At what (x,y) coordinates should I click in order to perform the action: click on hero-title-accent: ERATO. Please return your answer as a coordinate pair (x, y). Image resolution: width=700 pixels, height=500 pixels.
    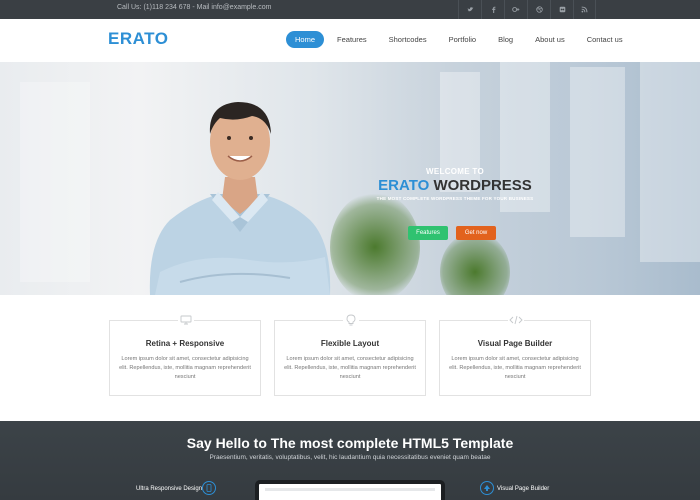
    Looking at the image, I should click on (404, 185).